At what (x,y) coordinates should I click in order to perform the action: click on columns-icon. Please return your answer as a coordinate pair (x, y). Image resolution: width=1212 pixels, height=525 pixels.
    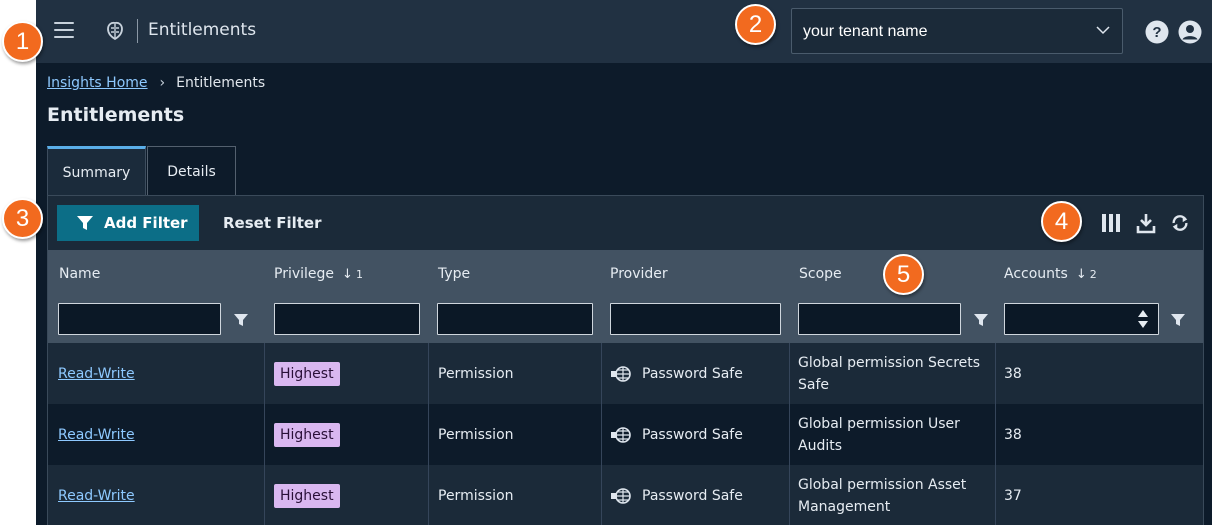
    Looking at the image, I should click on (1111, 223).